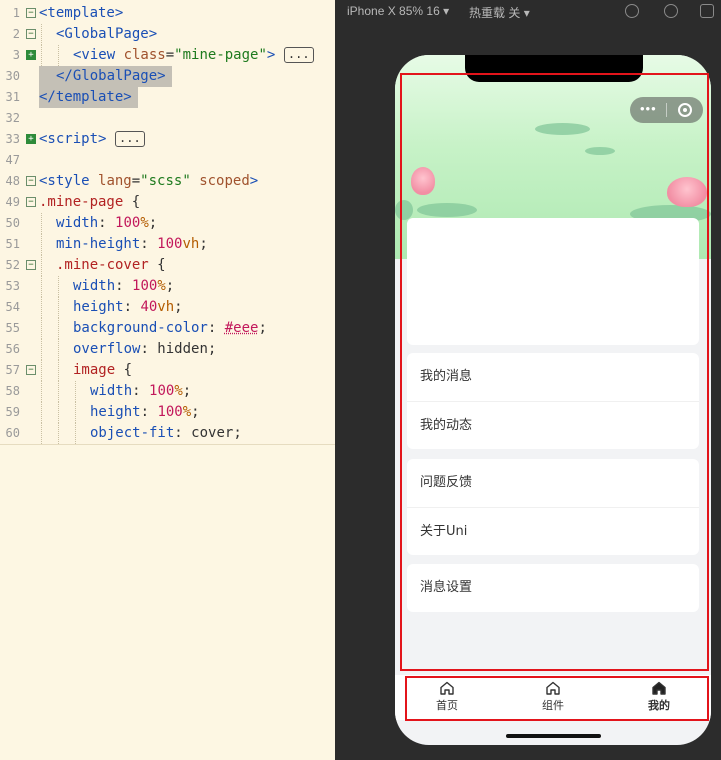 This screenshot has width=721, height=760. I want to click on code-line: 48− <style lang="scss" scoped>, so click(167, 181).